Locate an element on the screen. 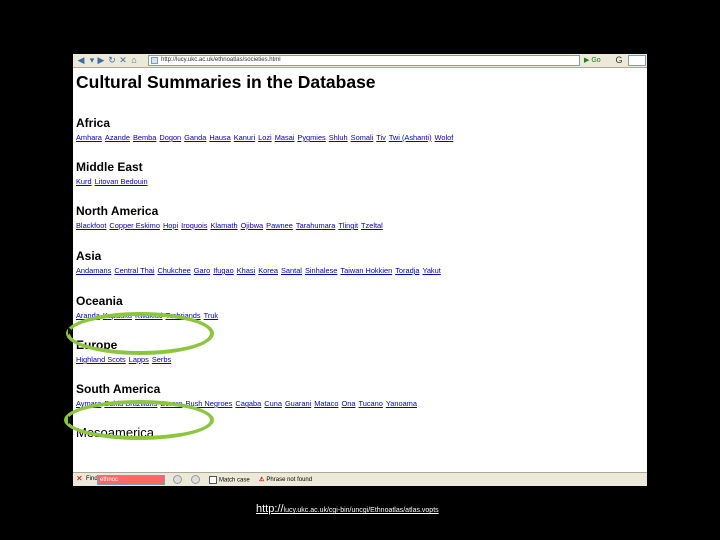  go-label: Go is located at coordinates (596, 60).